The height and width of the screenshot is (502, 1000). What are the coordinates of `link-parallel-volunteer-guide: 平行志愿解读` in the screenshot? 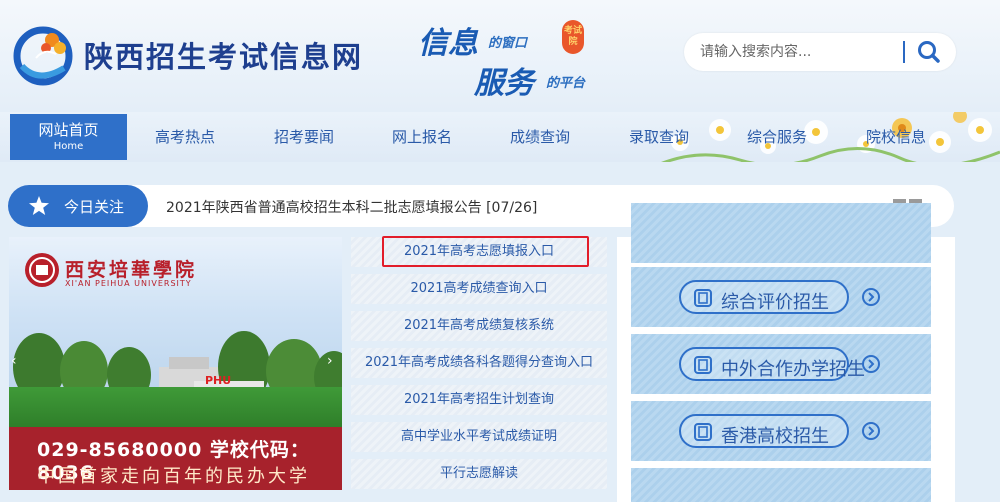 It's located at (479, 474).